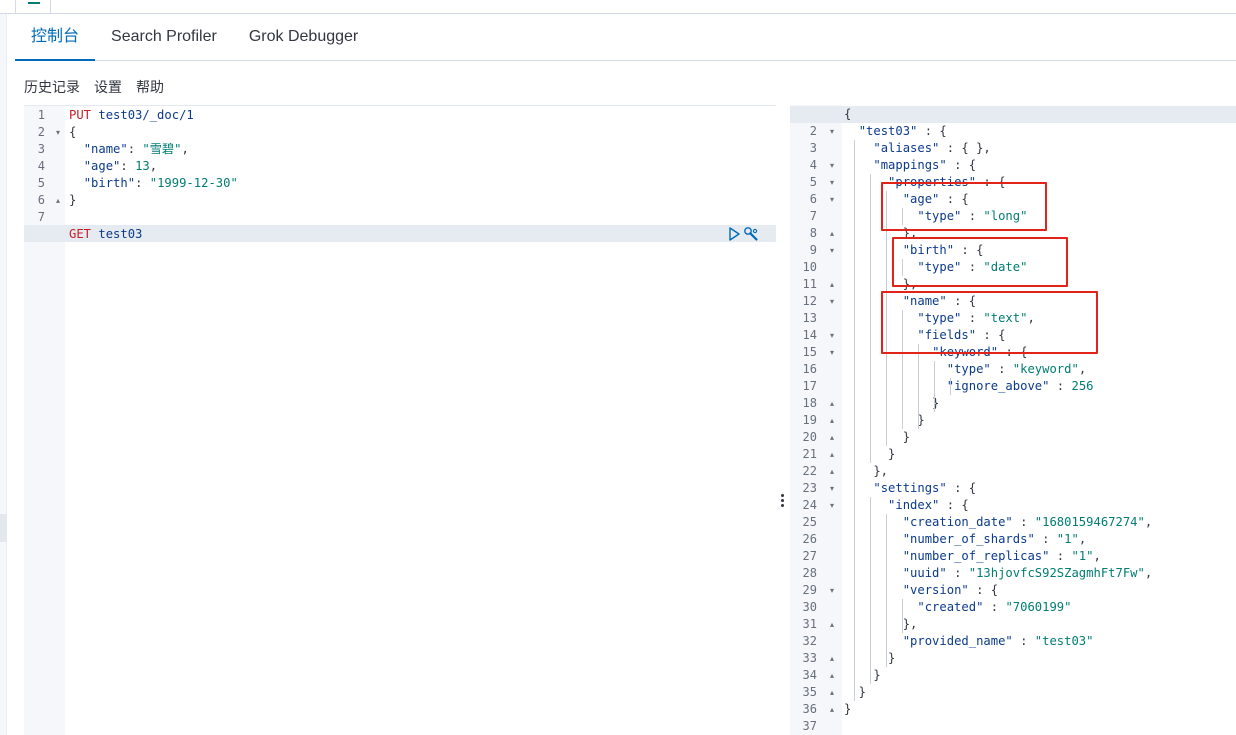 The height and width of the screenshot is (735, 1236). What do you see at coordinates (1005, 216) in the screenshot?
I see `code-token: "long"` at bounding box center [1005, 216].